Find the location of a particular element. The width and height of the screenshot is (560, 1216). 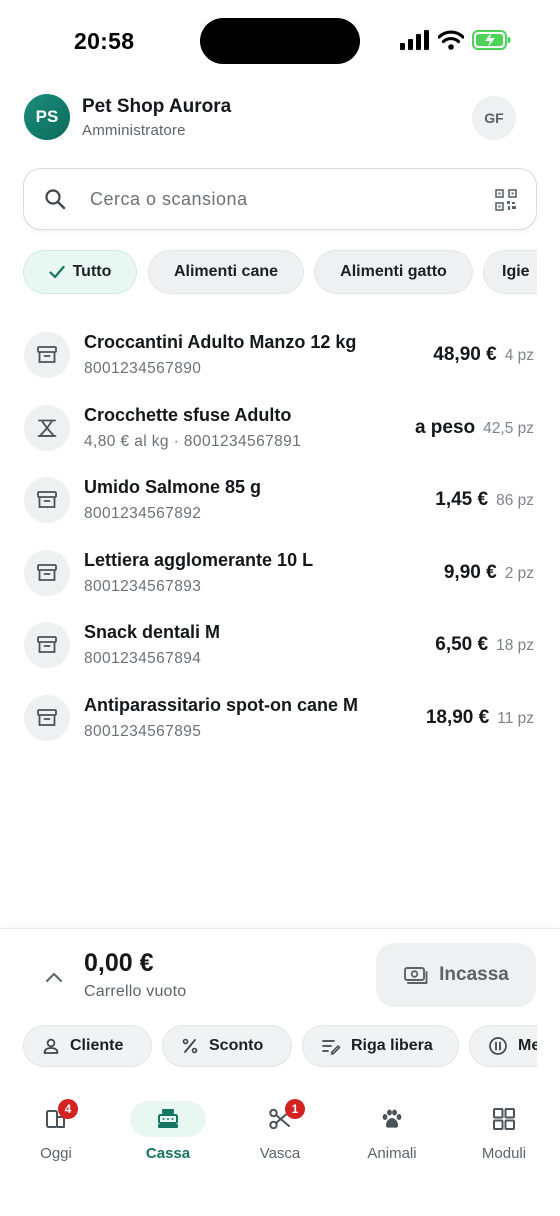

product-barcode: 8001234567895 is located at coordinates (143, 731).